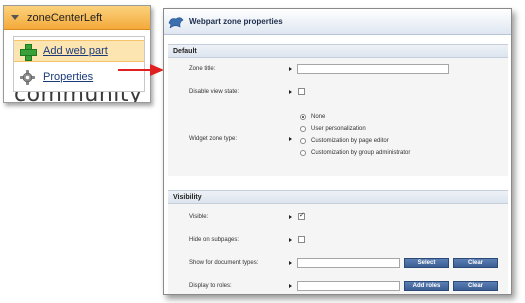 The width and height of the screenshot is (525, 303). Describe the element at coordinates (28, 52) in the screenshot. I see `add-plus-icon` at that location.